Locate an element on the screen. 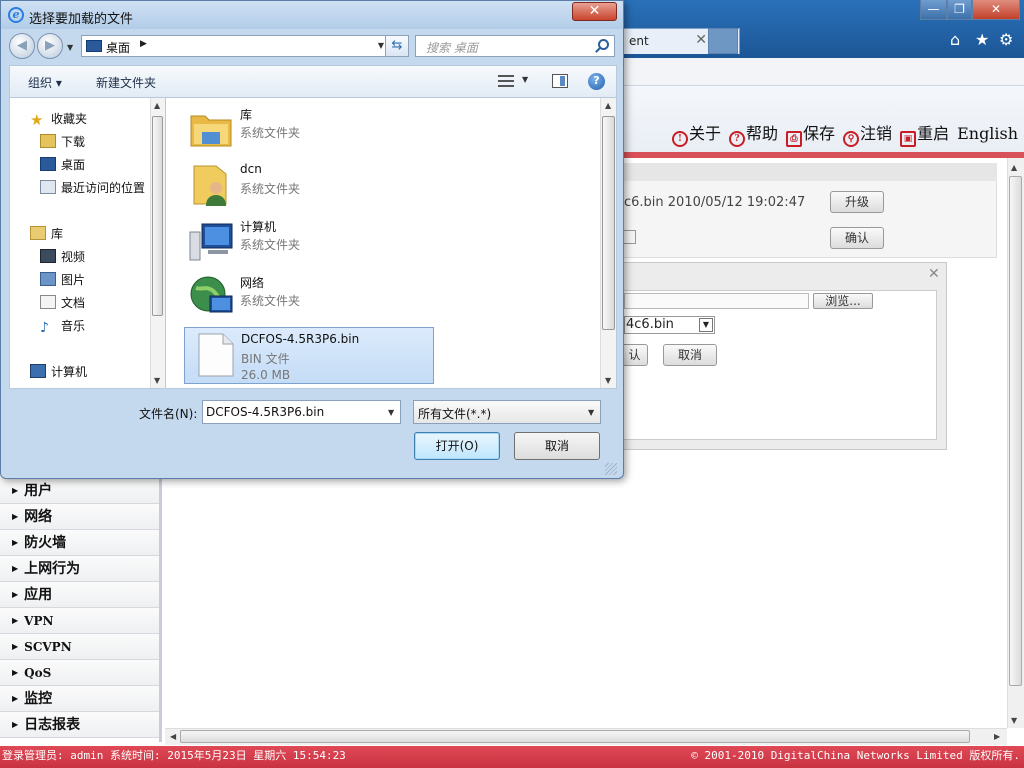 The width and height of the screenshot is (1024, 768). recent-pages-dropdown-icon: ▼ is located at coordinates (70, 47).